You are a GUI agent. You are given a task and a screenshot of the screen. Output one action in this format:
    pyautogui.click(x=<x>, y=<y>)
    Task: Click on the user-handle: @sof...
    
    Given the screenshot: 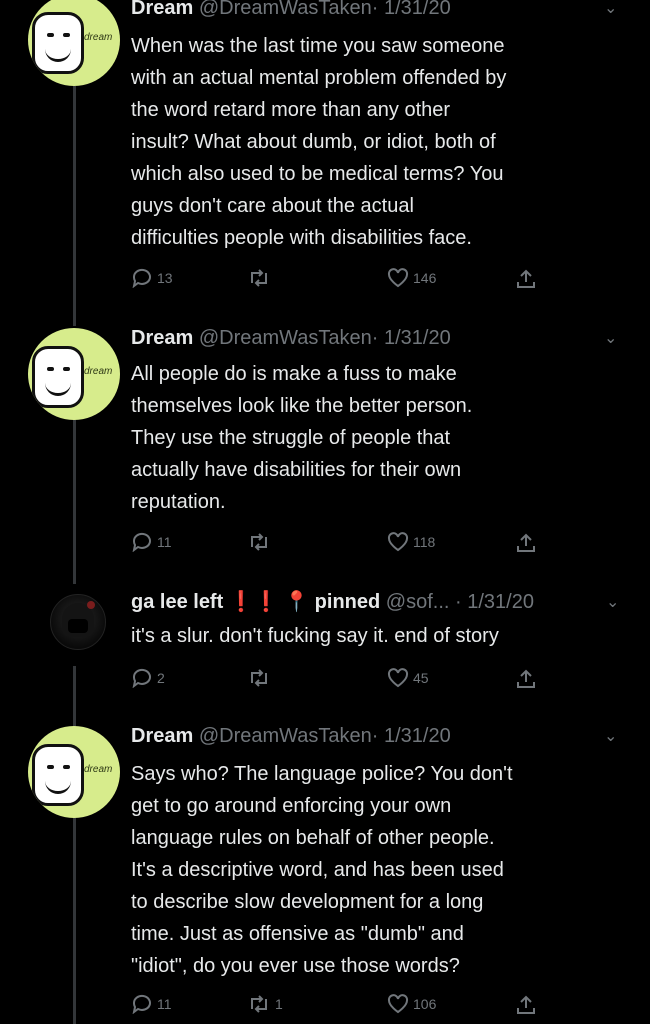 What is the action you would take?
    pyautogui.click(x=418, y=602)
    